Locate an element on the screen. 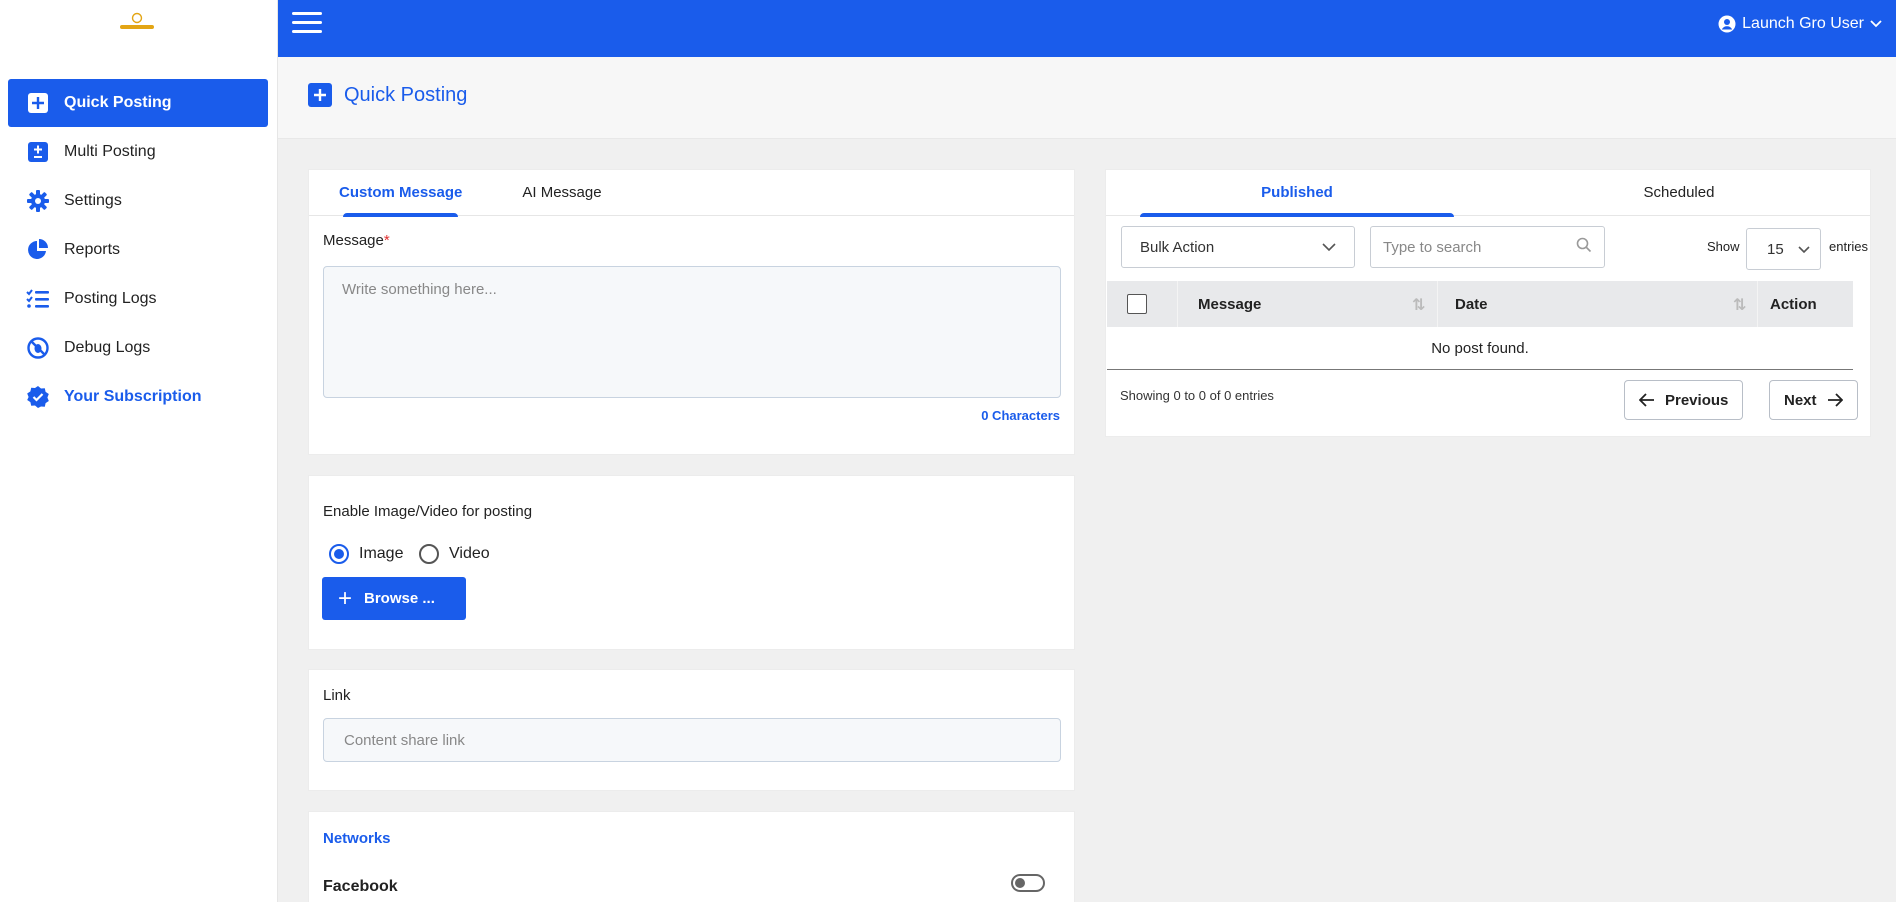 Image resolution: width=1896 pixels, height=902 pixels. hamburger-menu-icon is located at coordinates (307, 24).